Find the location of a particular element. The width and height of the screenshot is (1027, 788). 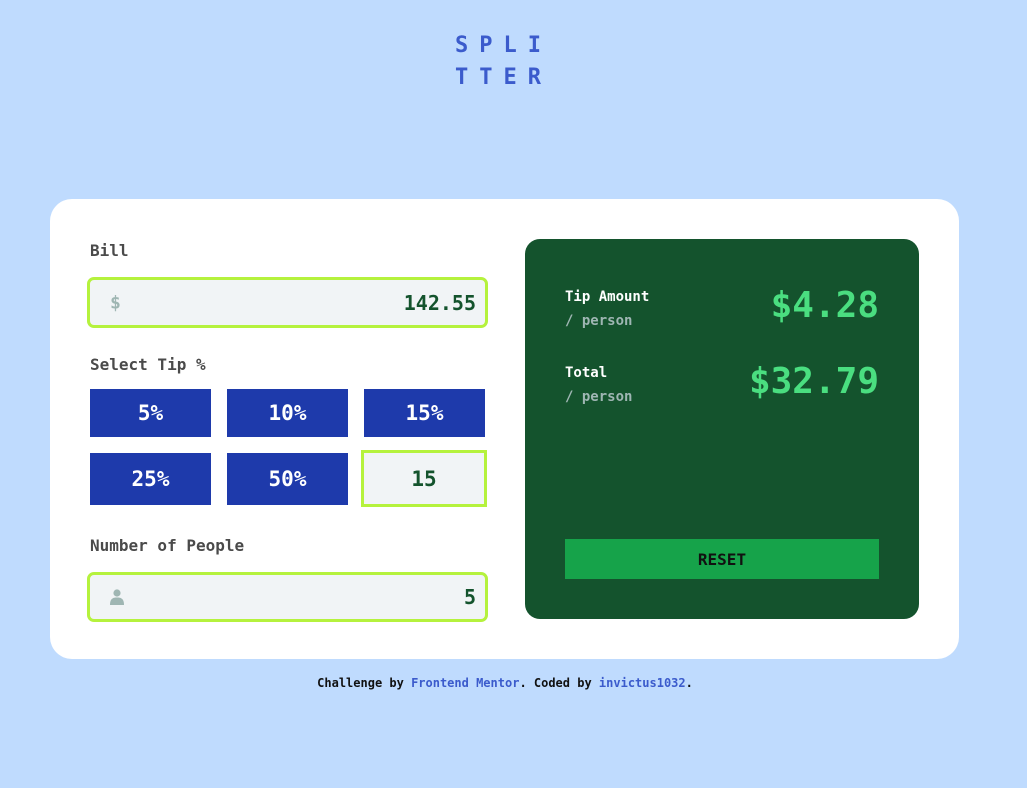

tip-button-25: 25% is located at coordinates (150, 479).